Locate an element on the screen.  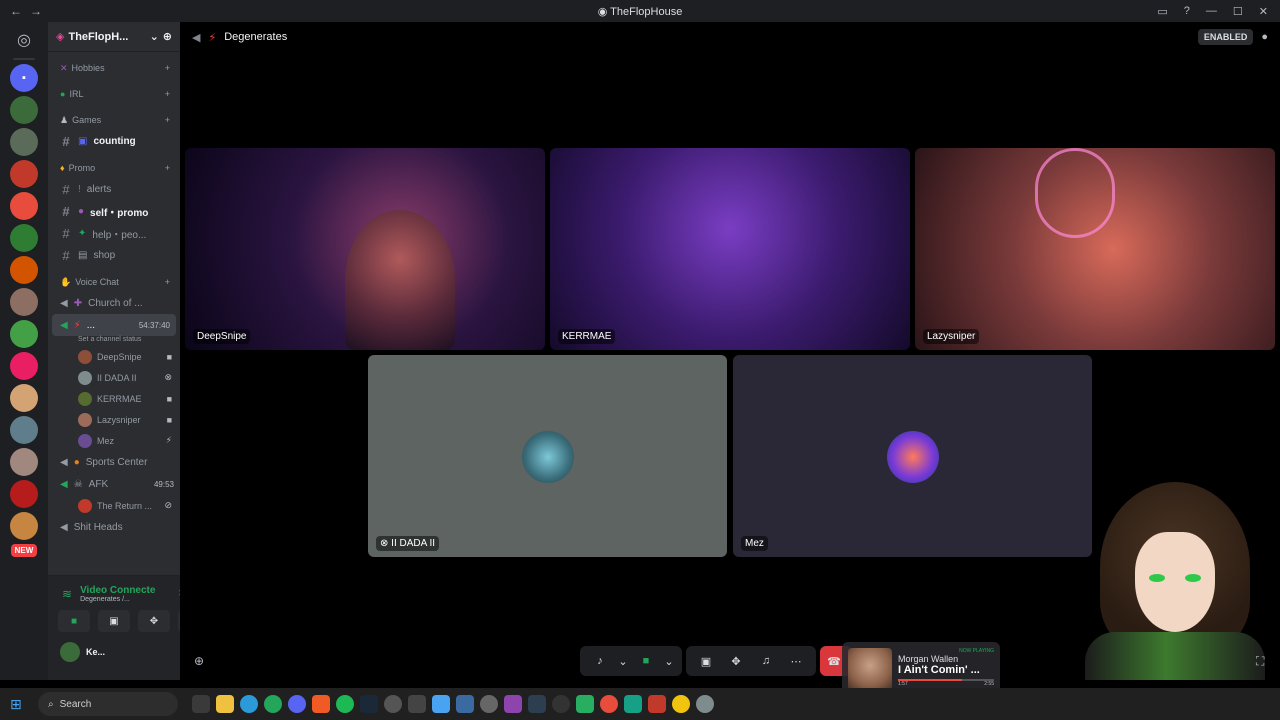
emoji-icon: ⚡ is located at coordinates (77, 325).